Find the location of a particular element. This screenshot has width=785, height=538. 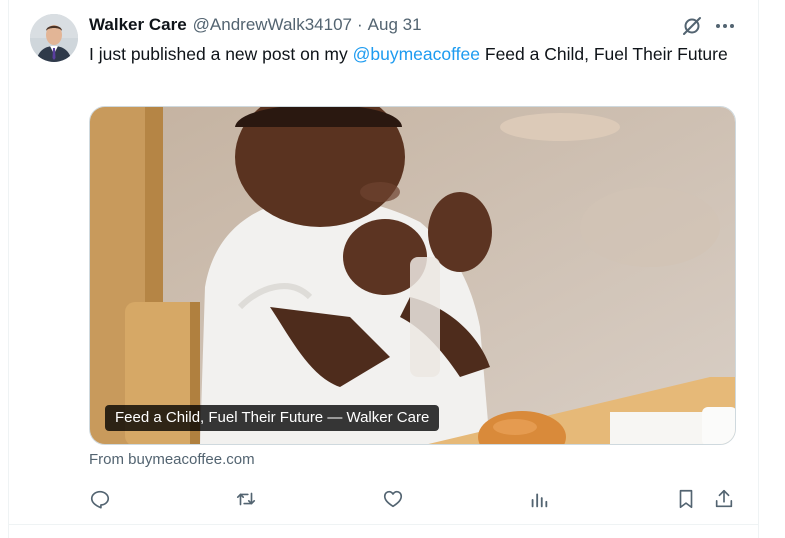

mention-link: @buymeacoffee is located at coordinates (416, 54).